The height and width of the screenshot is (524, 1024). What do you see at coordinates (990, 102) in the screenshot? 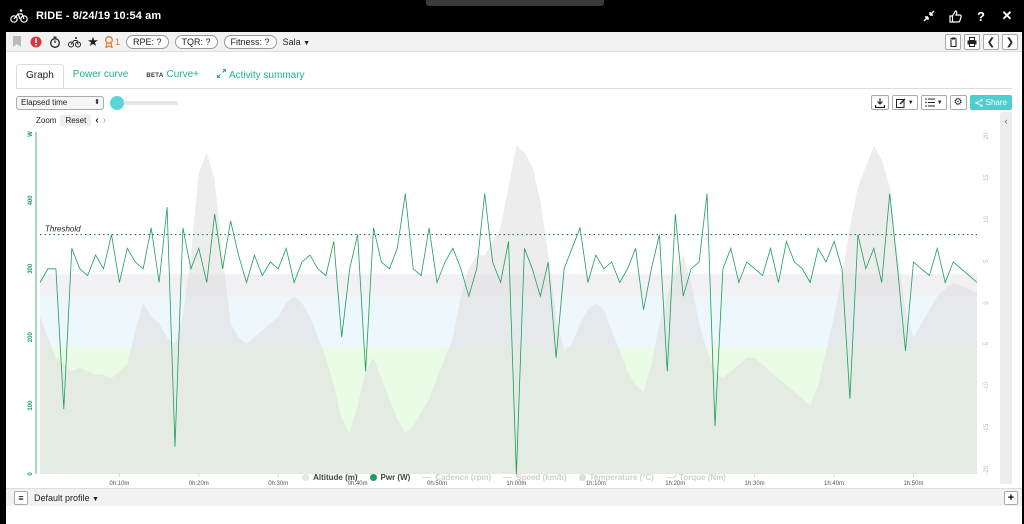
I see `share-button: Share` at bounding box center [990, 102].